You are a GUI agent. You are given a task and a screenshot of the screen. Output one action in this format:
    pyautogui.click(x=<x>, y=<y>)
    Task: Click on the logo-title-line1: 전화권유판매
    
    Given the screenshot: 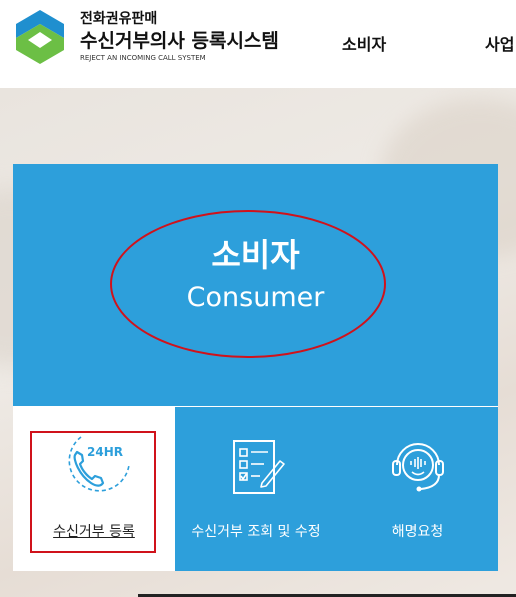 What is the action you would take?
    pyautogui.click(x=119, y=19)
    